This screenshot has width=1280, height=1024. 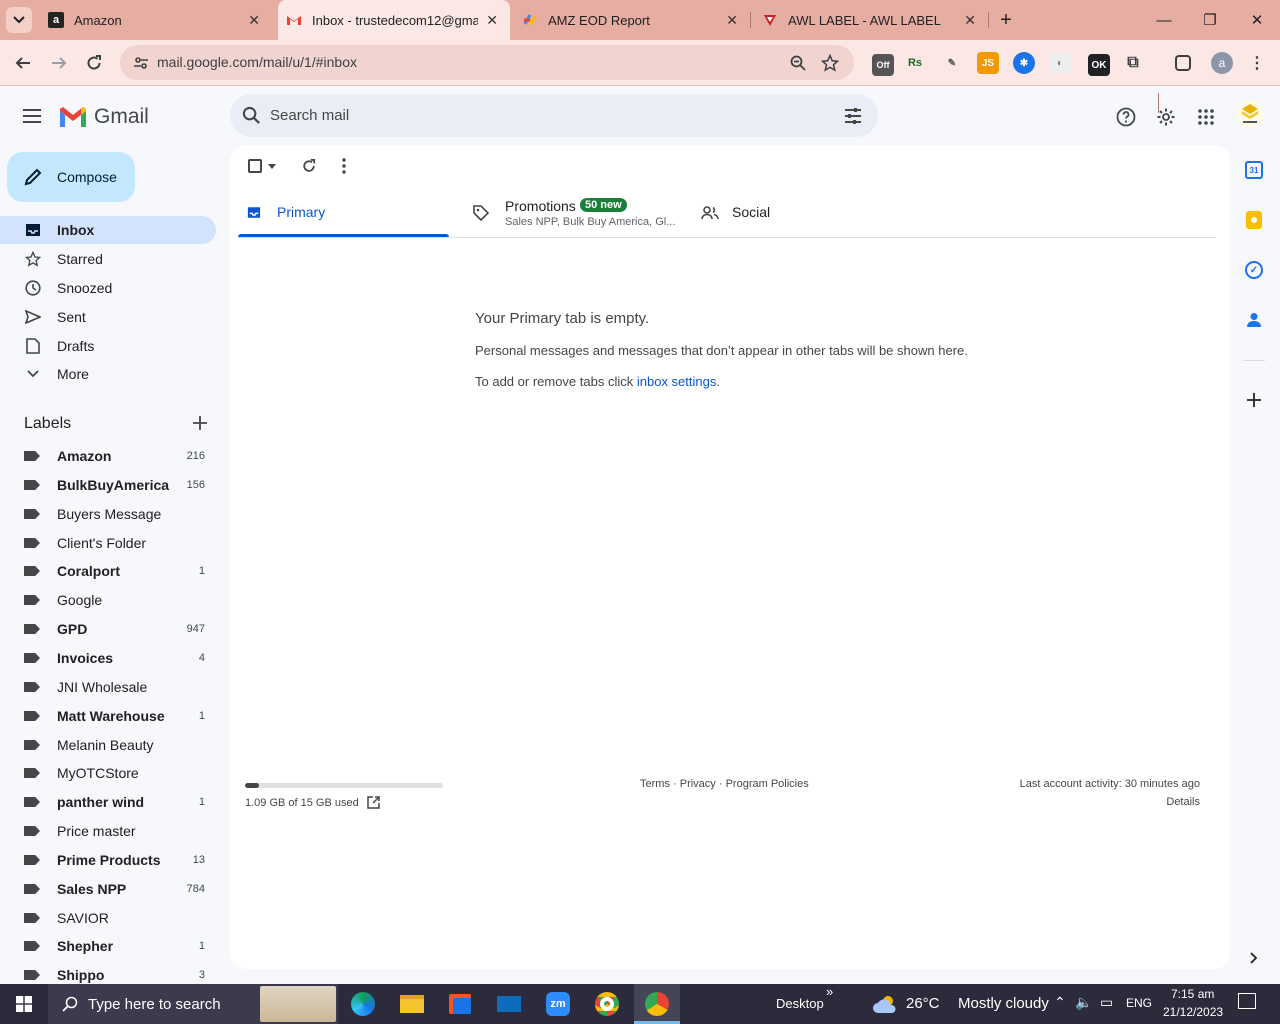 What do you see at coordinates (885, 1004) in the screenshot?
I see `weather-cloud-icon` at bounding box center [885, 1004].